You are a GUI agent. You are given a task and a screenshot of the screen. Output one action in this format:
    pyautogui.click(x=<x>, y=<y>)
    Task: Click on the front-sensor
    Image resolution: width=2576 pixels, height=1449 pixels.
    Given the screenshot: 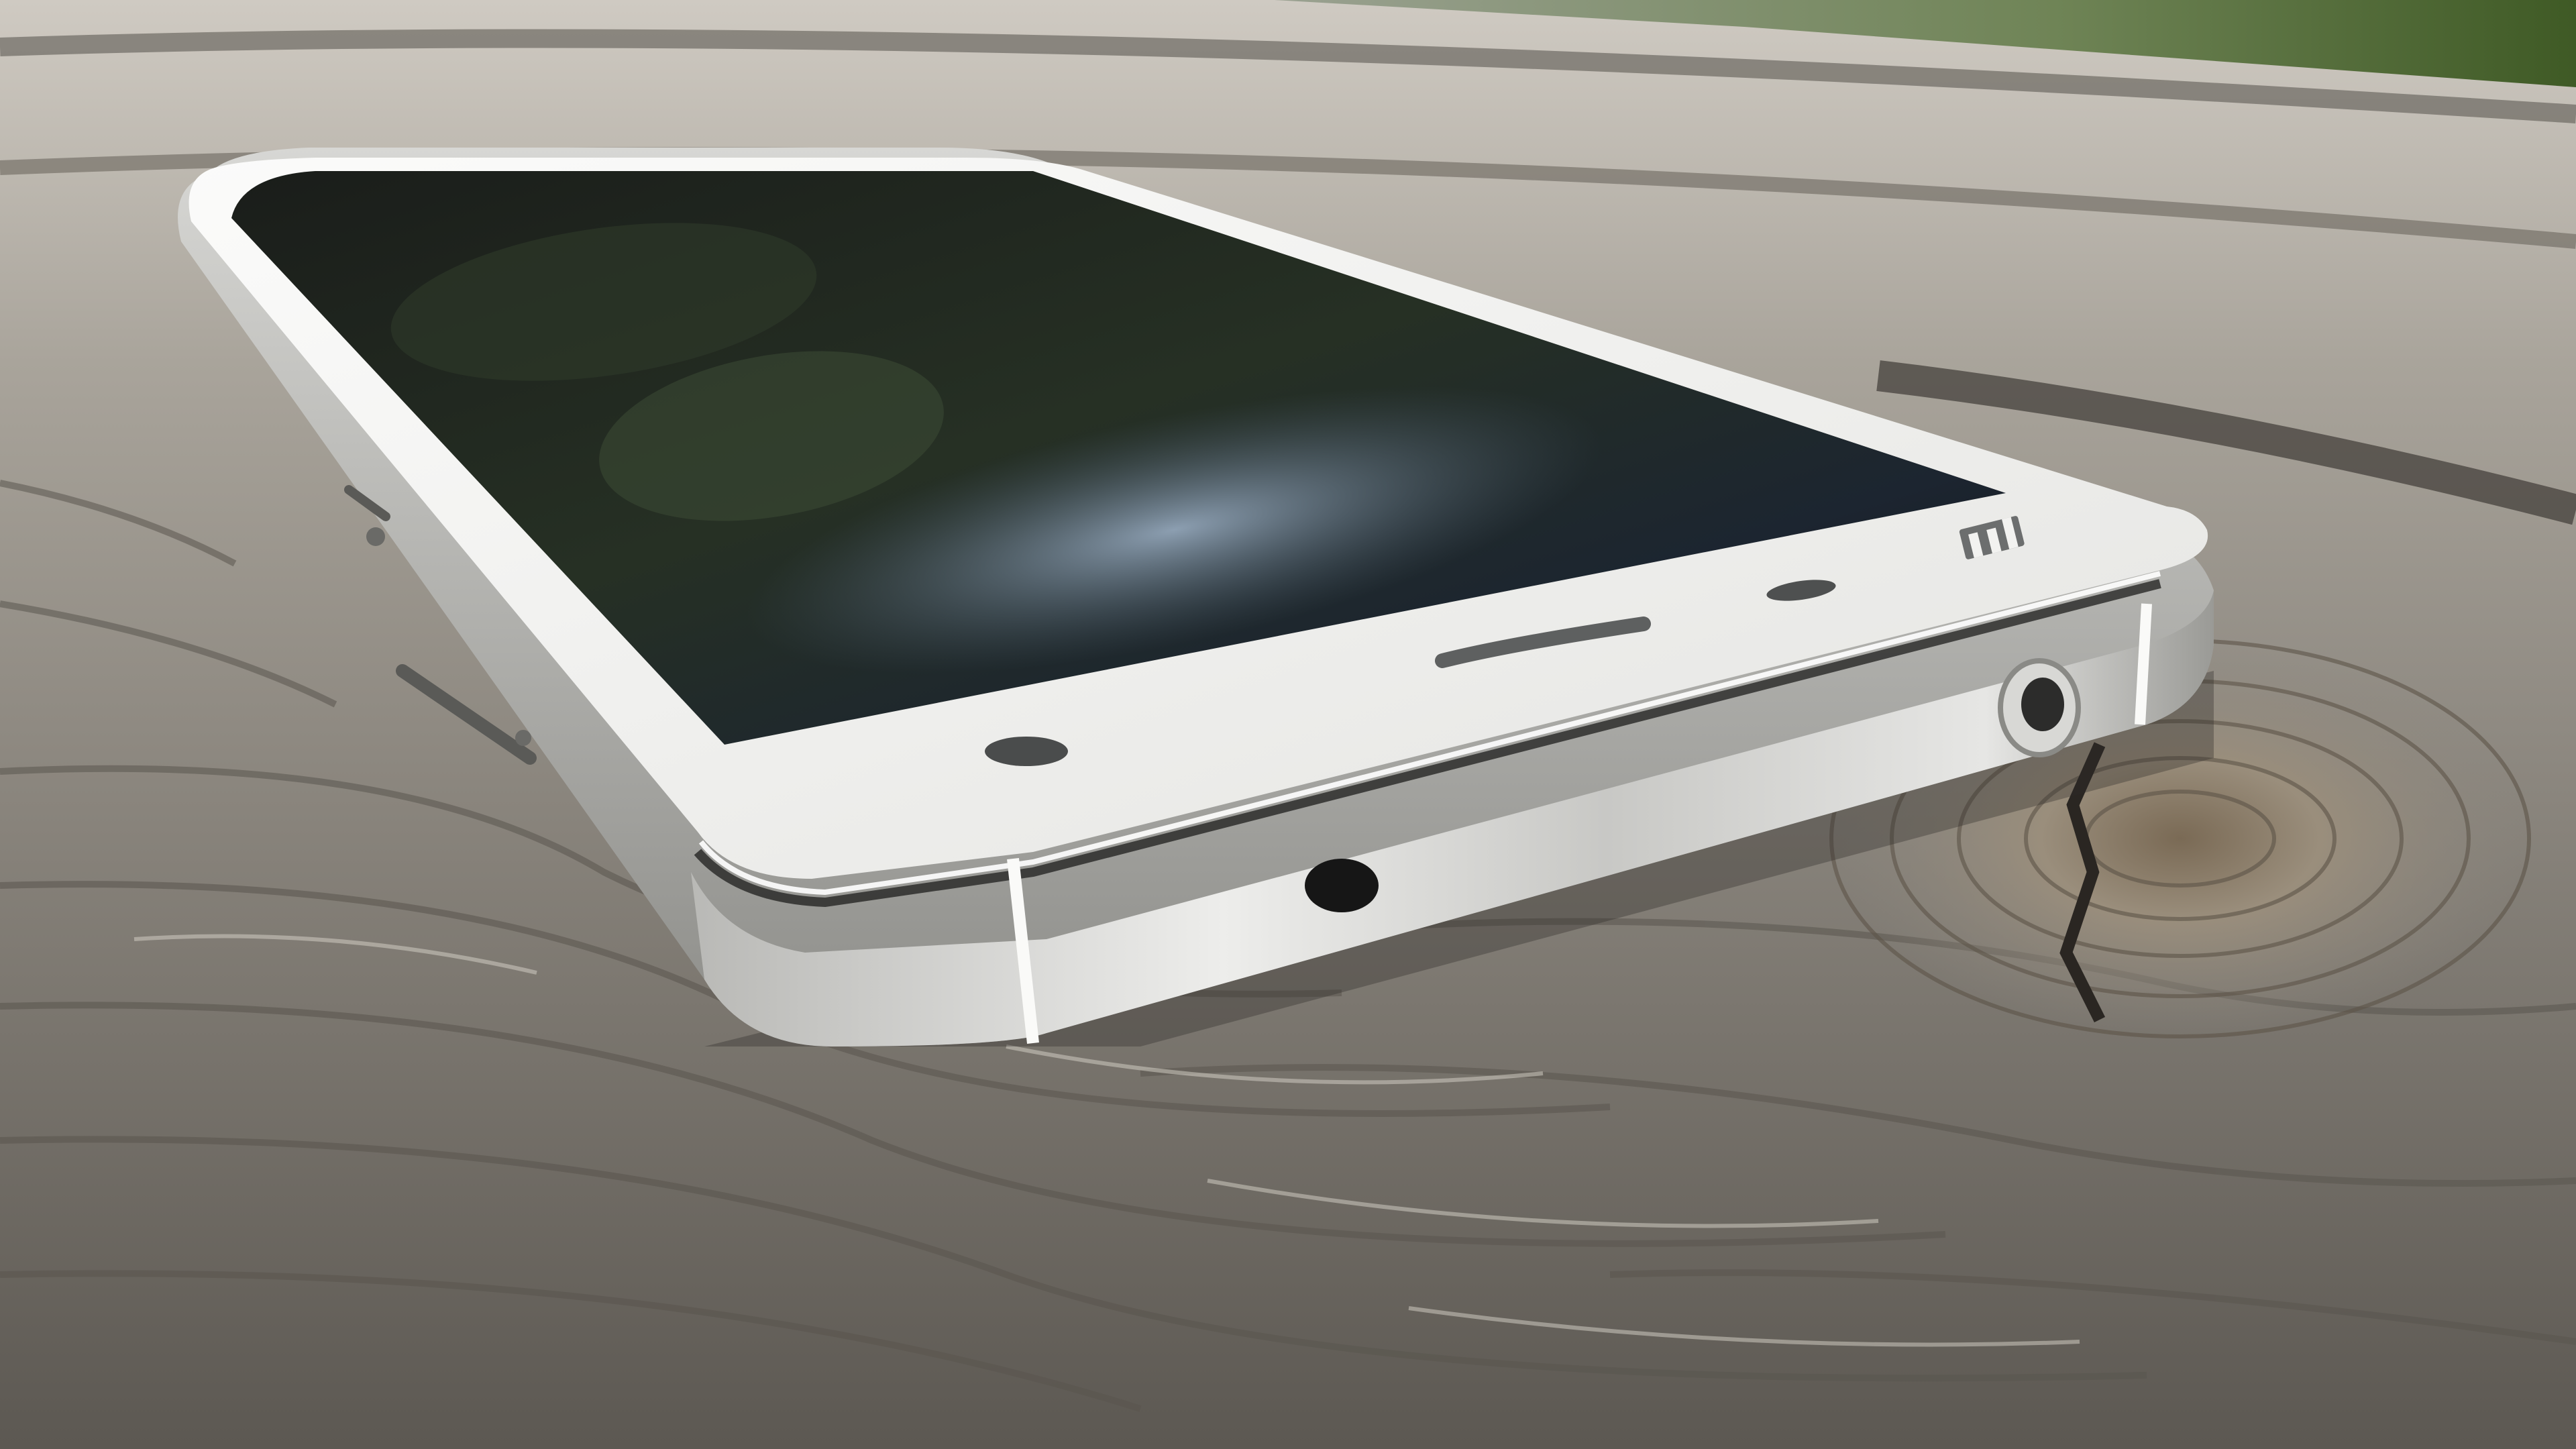 What is the action you would take?
    pyautogui.click(x=1026, y=751)
    